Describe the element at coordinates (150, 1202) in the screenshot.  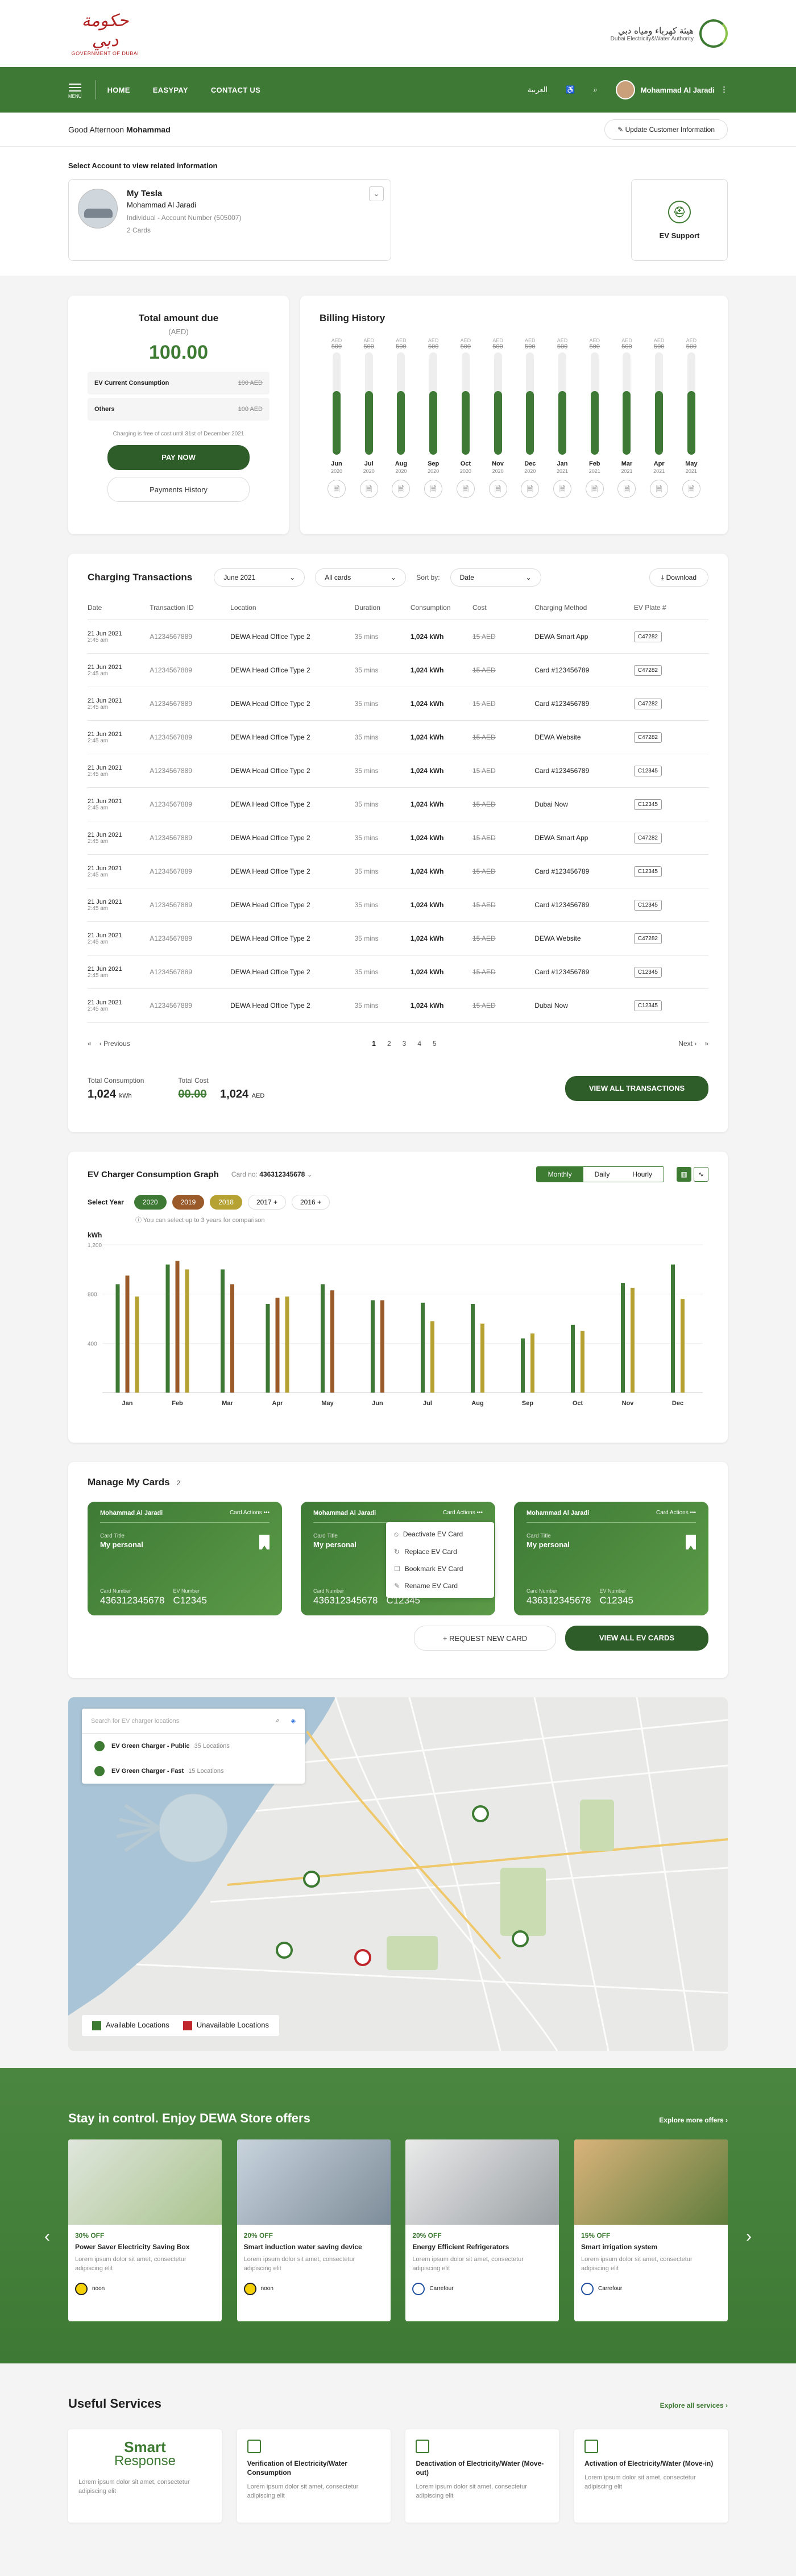
I see `year-chip-2020: 2020` at that location.